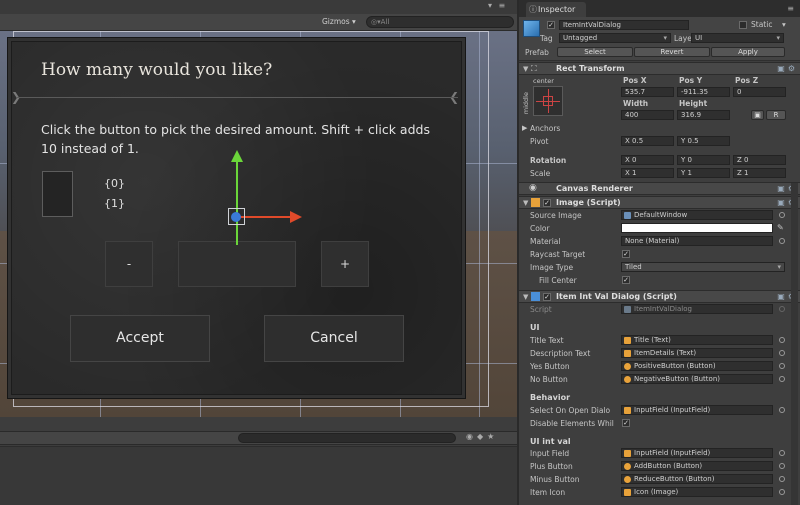 The image size is (800, 505). Describe the element at coordinates (703, 267) in the screenshot. I see `image-type-dropdown: Tiled` at that location.